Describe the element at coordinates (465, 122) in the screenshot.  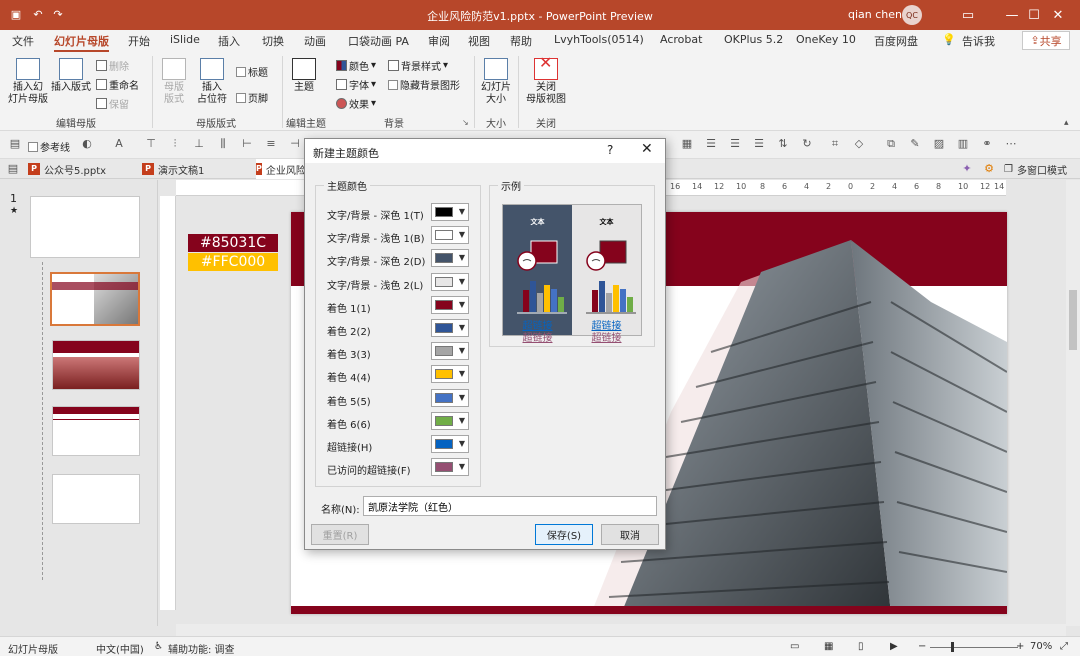
I see `dialog-launcher-icon: ↘` at that location.